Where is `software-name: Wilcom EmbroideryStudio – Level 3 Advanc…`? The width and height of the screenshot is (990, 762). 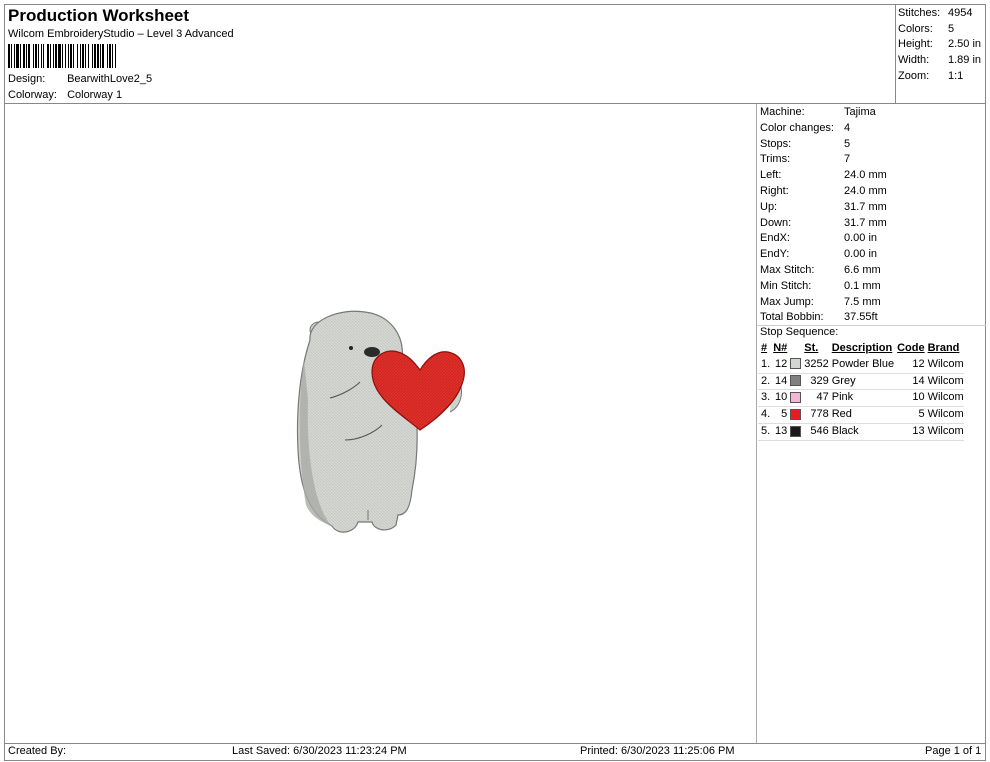 software-name: Wilcom EmbroideryStudio – Level 3 Advanc… is located at coordinates (121, 34).